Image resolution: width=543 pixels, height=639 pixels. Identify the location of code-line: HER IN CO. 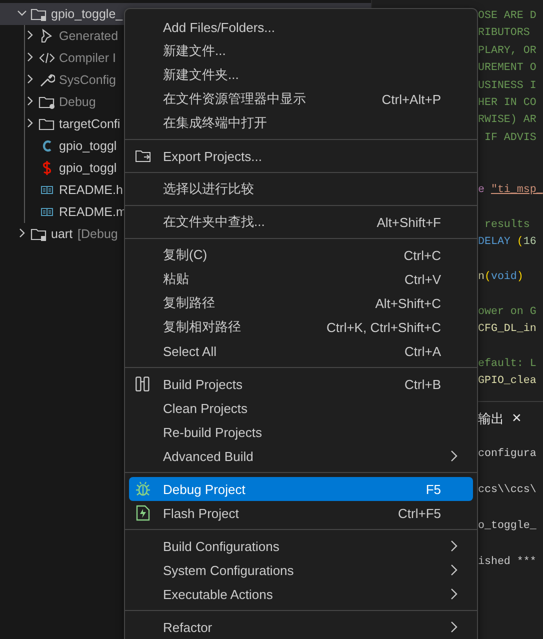
(507, 102).